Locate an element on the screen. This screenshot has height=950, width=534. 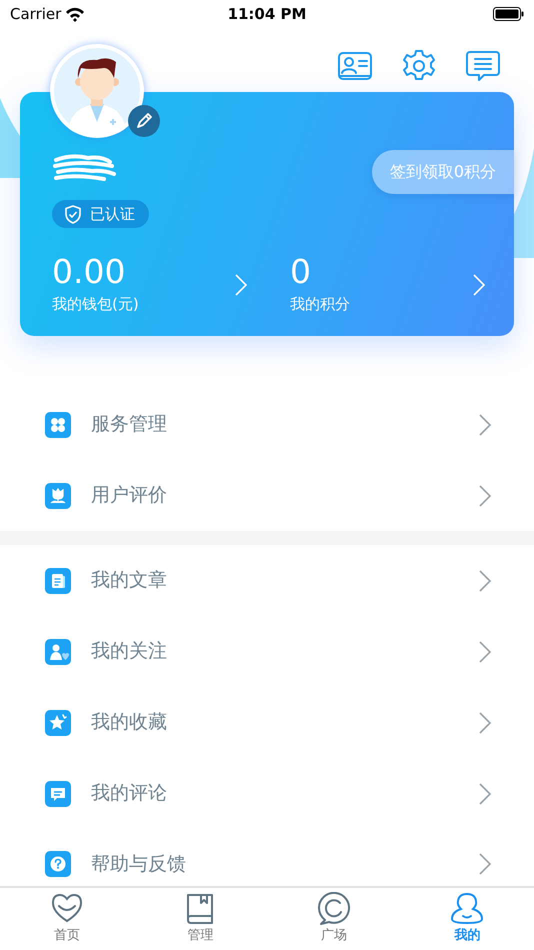
tab: 广场 is located at coordinates (333, 919).